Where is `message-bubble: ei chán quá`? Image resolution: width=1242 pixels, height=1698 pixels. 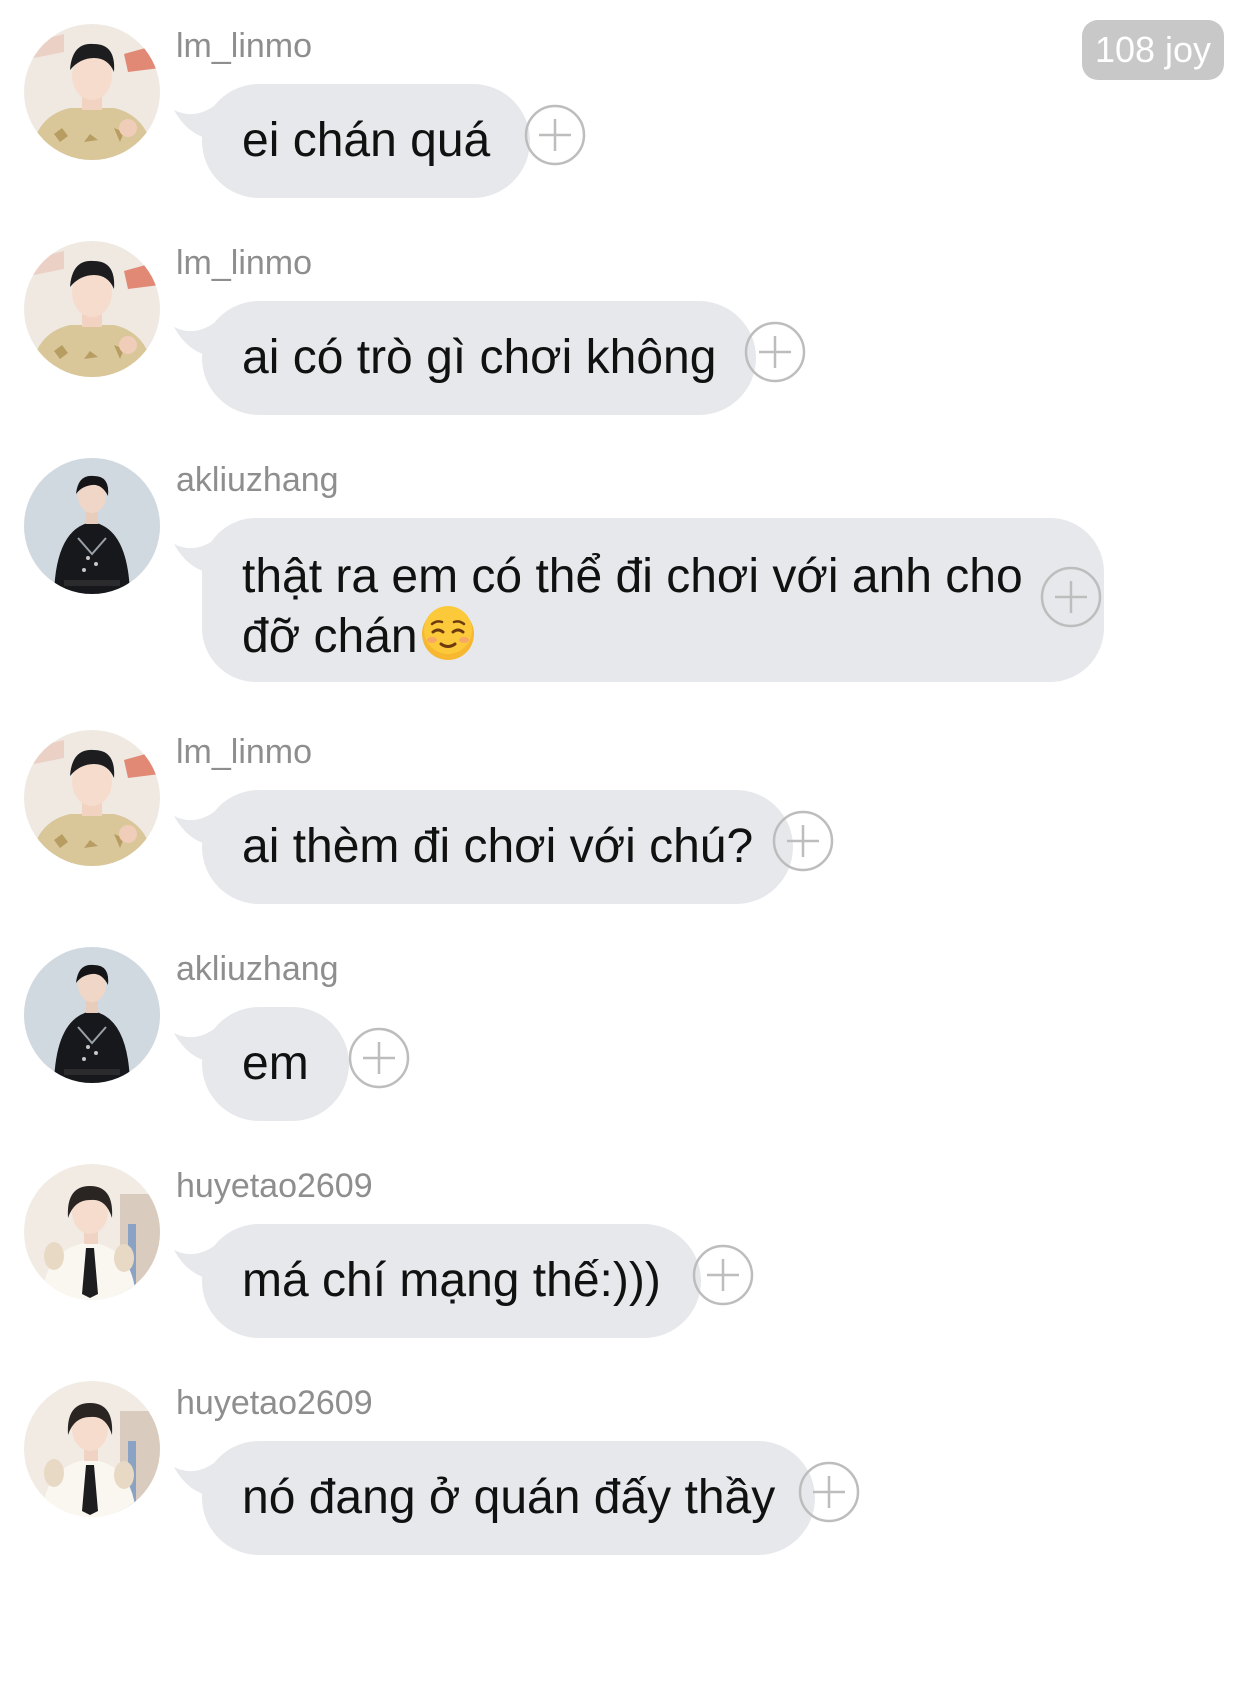 message-bubble: ei chán quá is located at coordinates (366, 141).